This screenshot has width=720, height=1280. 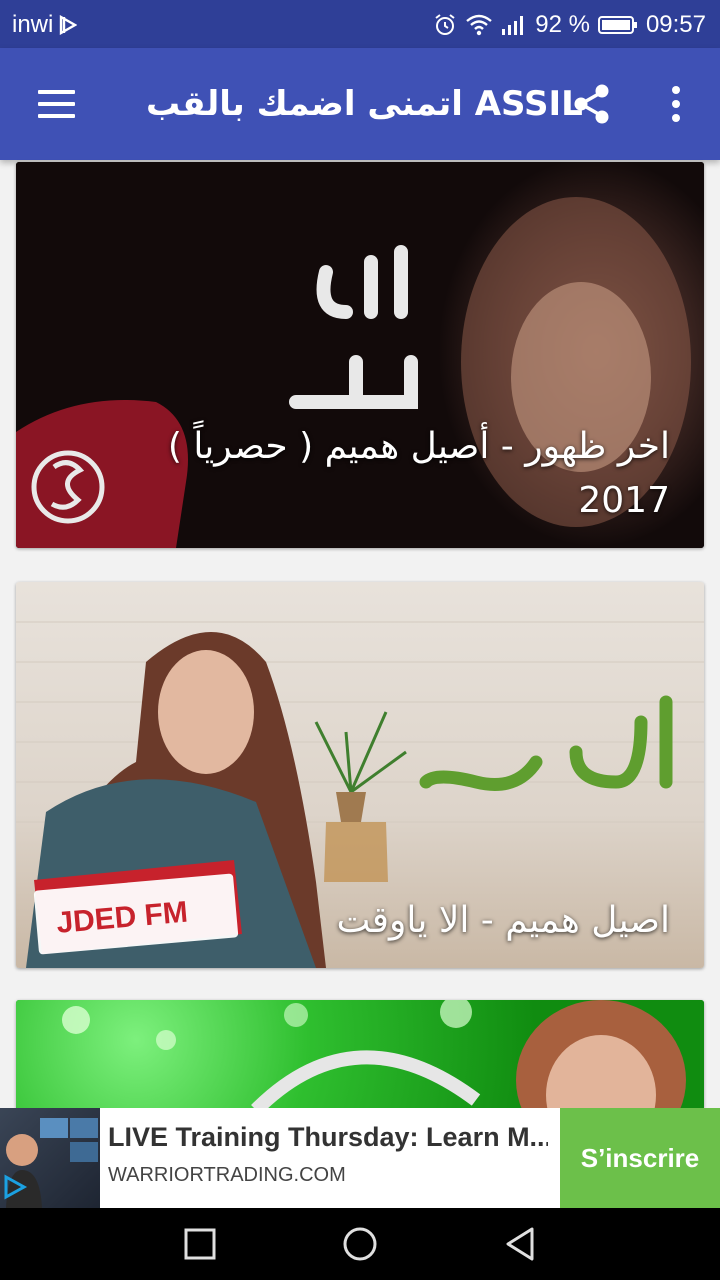 I want to click on alarm-icon, so click(x=445, y=25).